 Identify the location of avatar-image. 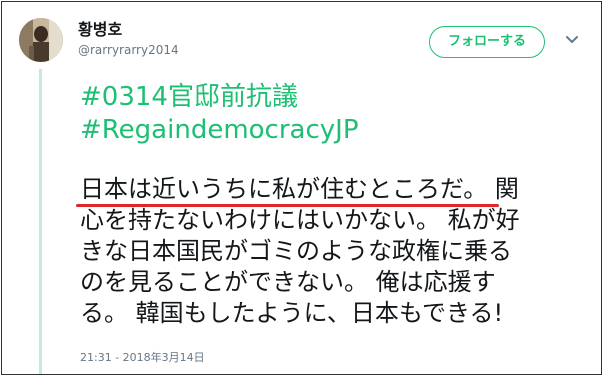
(41, 40).